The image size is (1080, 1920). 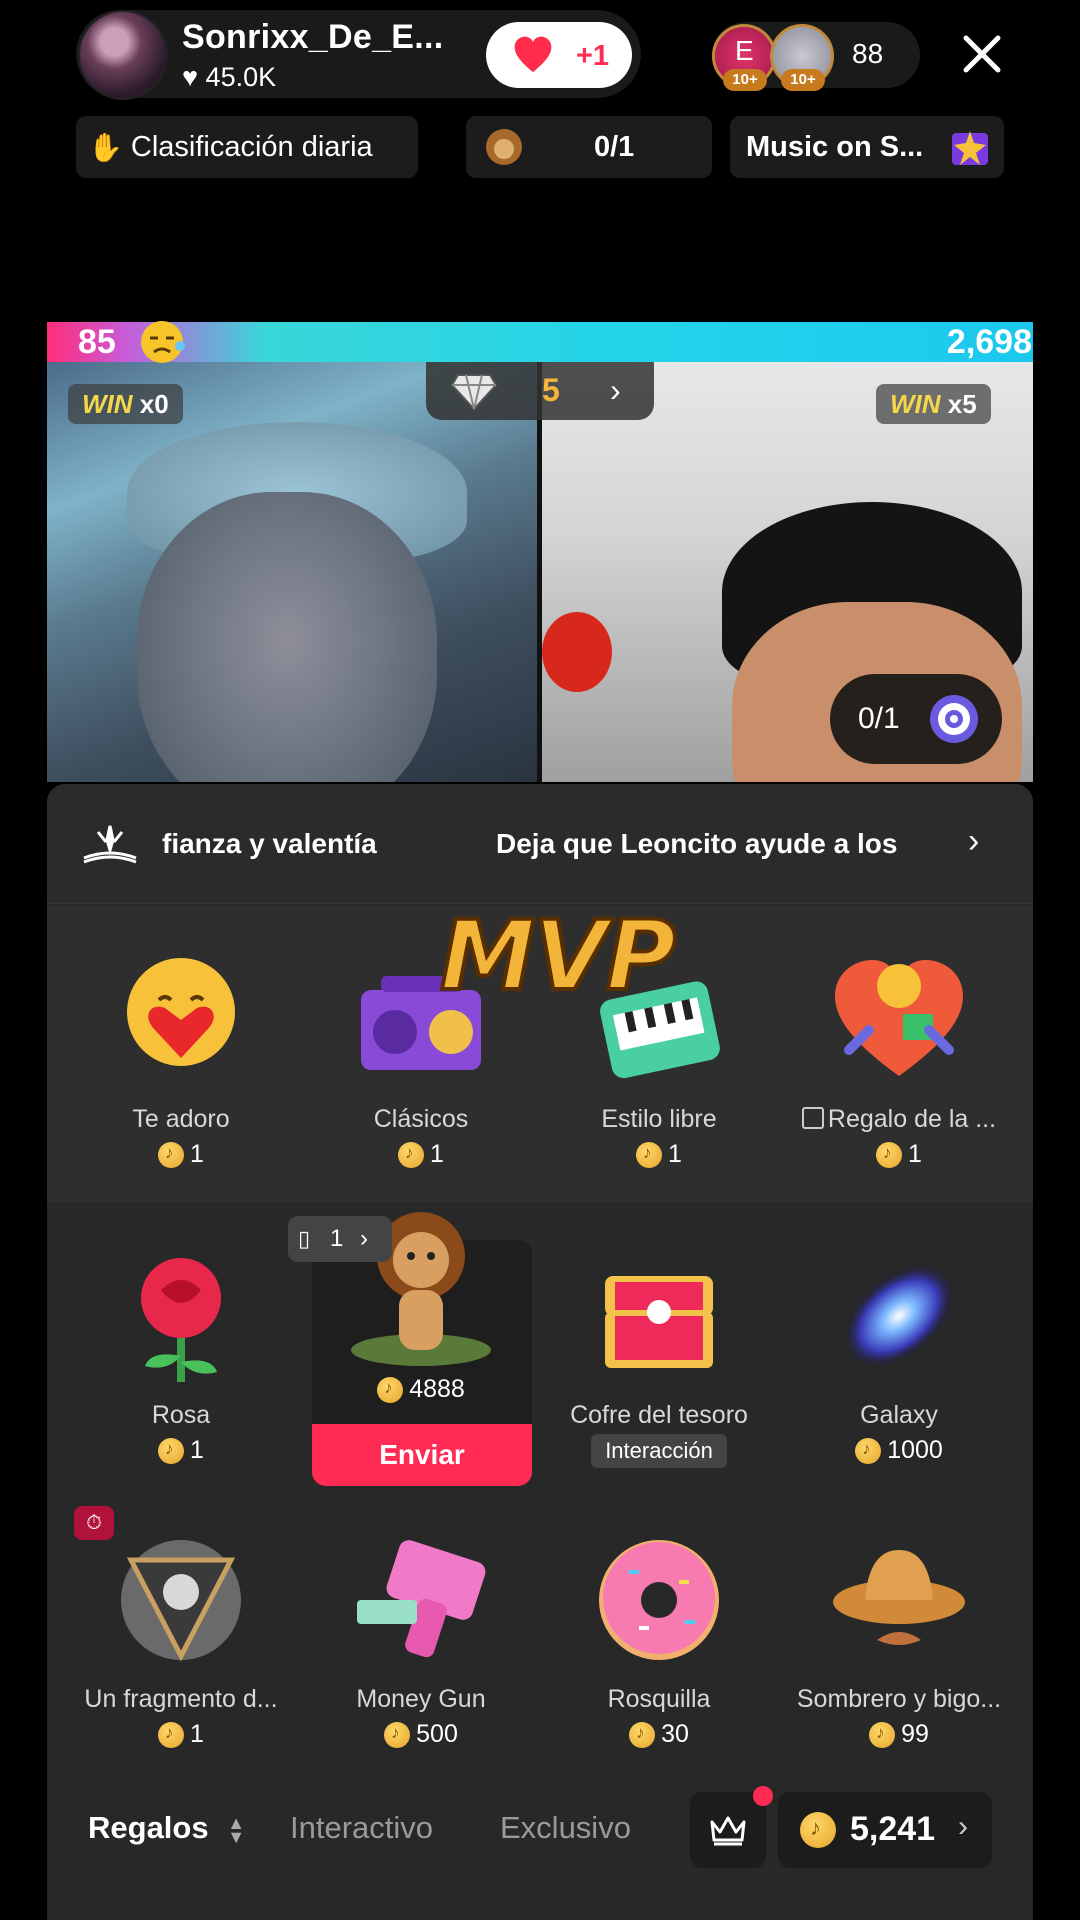 I want to click on host-likes-count: 45.0K, so click(x=241, y=77).